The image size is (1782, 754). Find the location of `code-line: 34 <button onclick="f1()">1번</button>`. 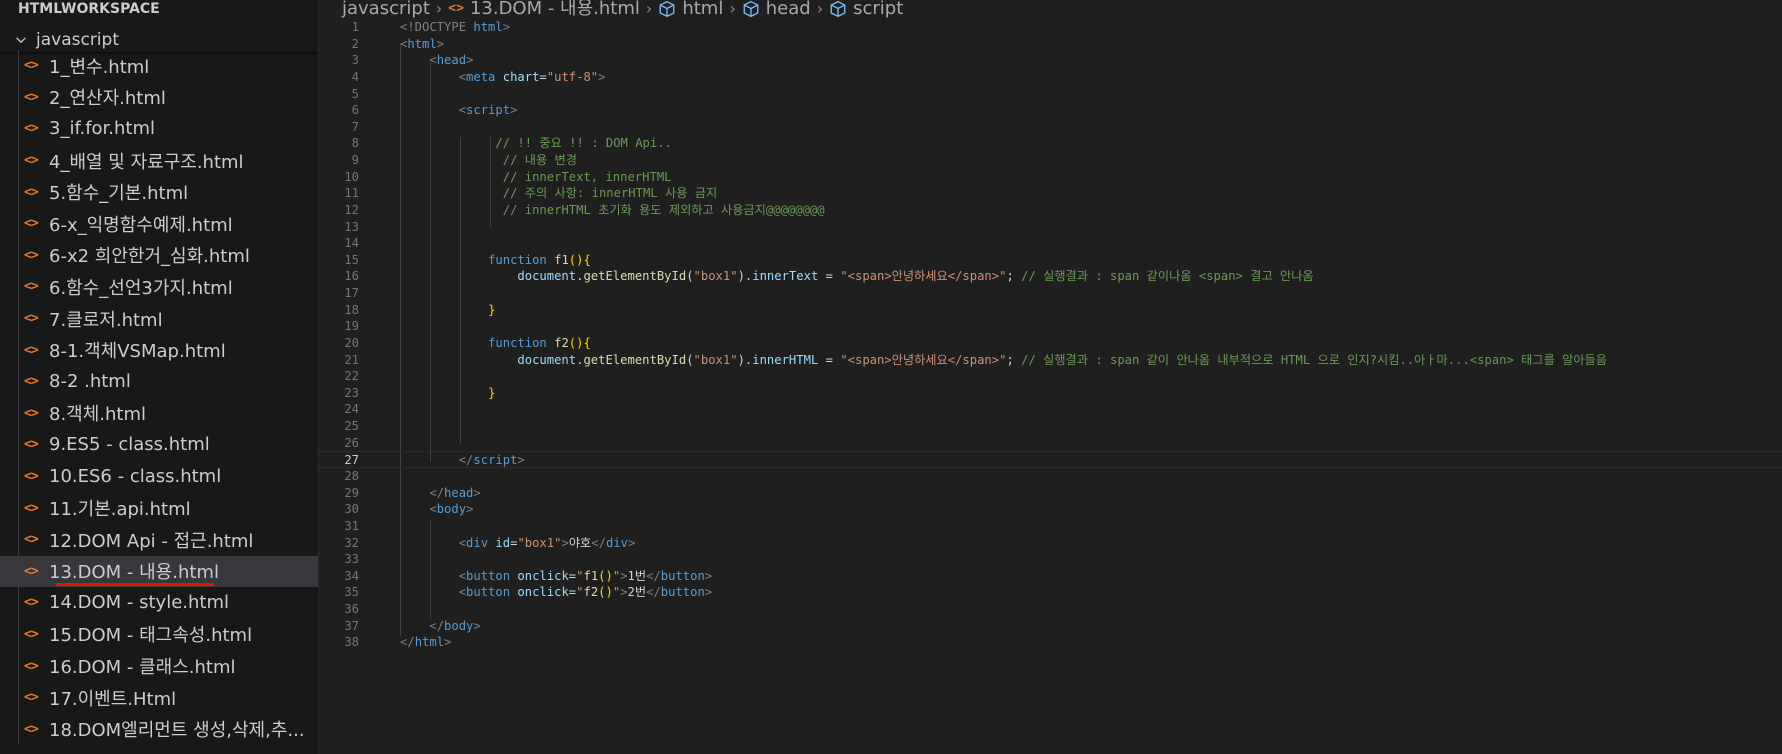

code-line: 34 <button onclick="f1()">1번</button> is located at coordinates (1050, 576).